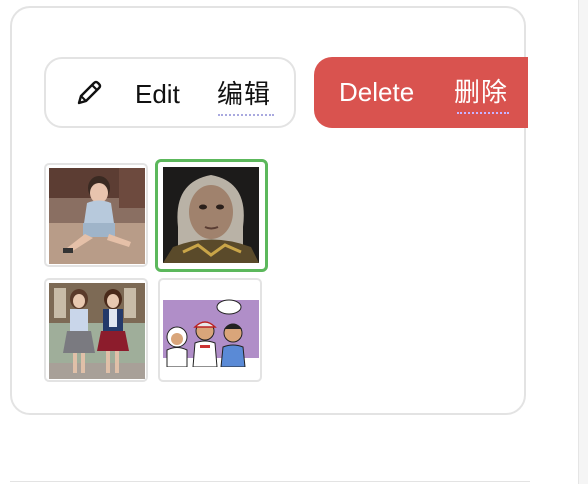  What do you see at coordinates (157, 94) in the screenshot?
I see `edit-label: Edit` at bounding box center [157, 94].